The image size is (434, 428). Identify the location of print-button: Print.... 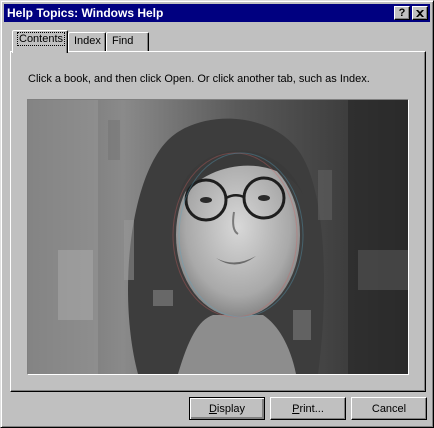
(308, 408).